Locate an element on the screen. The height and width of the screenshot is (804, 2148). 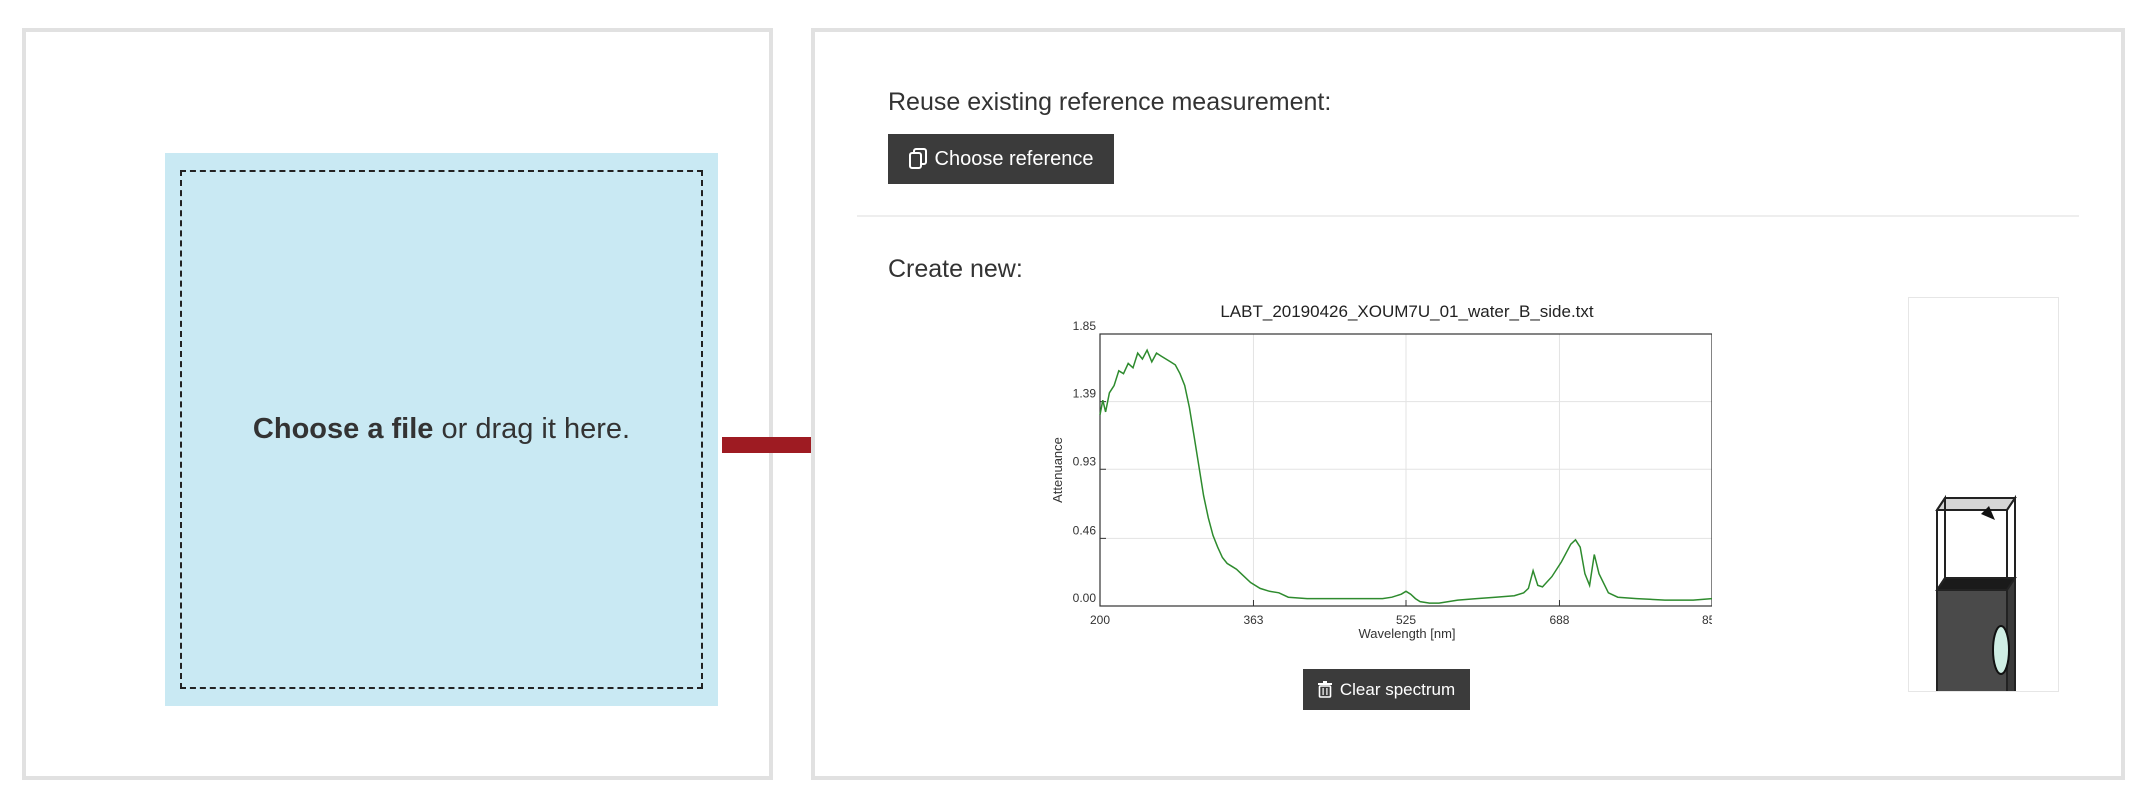
y-axis-label: Attenuance is located at coordinates (1057, 470).